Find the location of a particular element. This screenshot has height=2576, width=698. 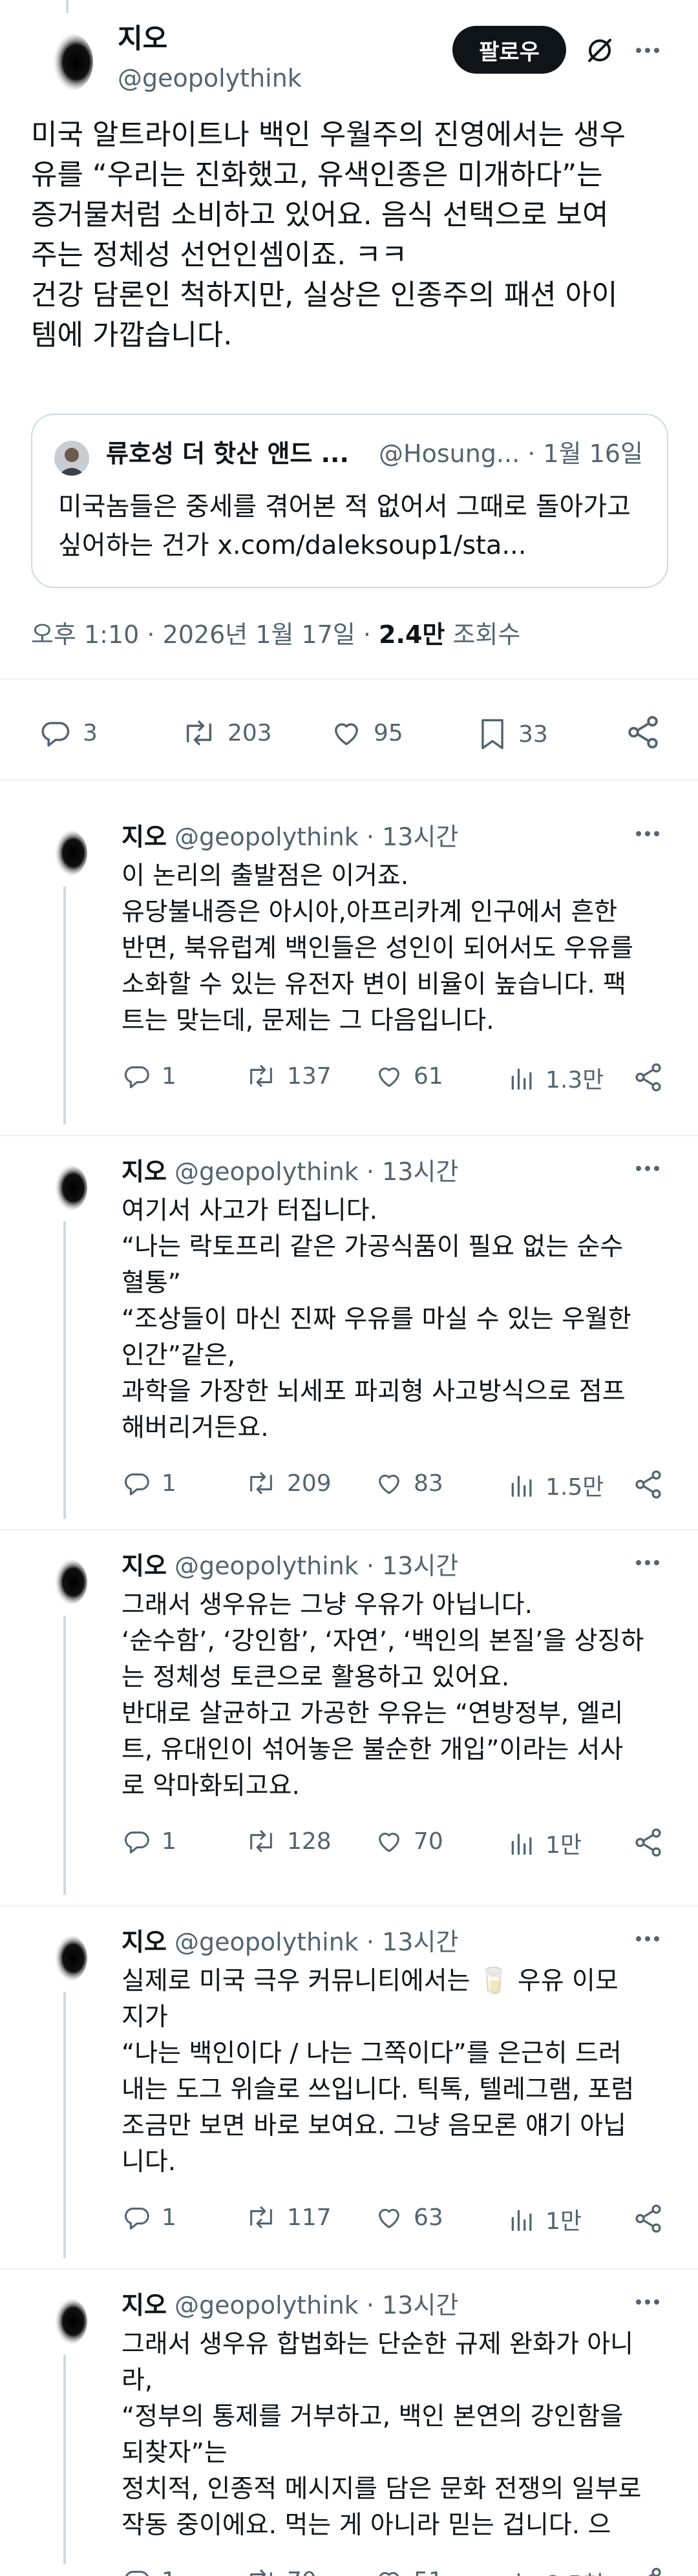

reply-text-line: “나는 백인이다 / 나는 그쪽이다”를 은근히 드러 is located at coordinates (372, 2053).